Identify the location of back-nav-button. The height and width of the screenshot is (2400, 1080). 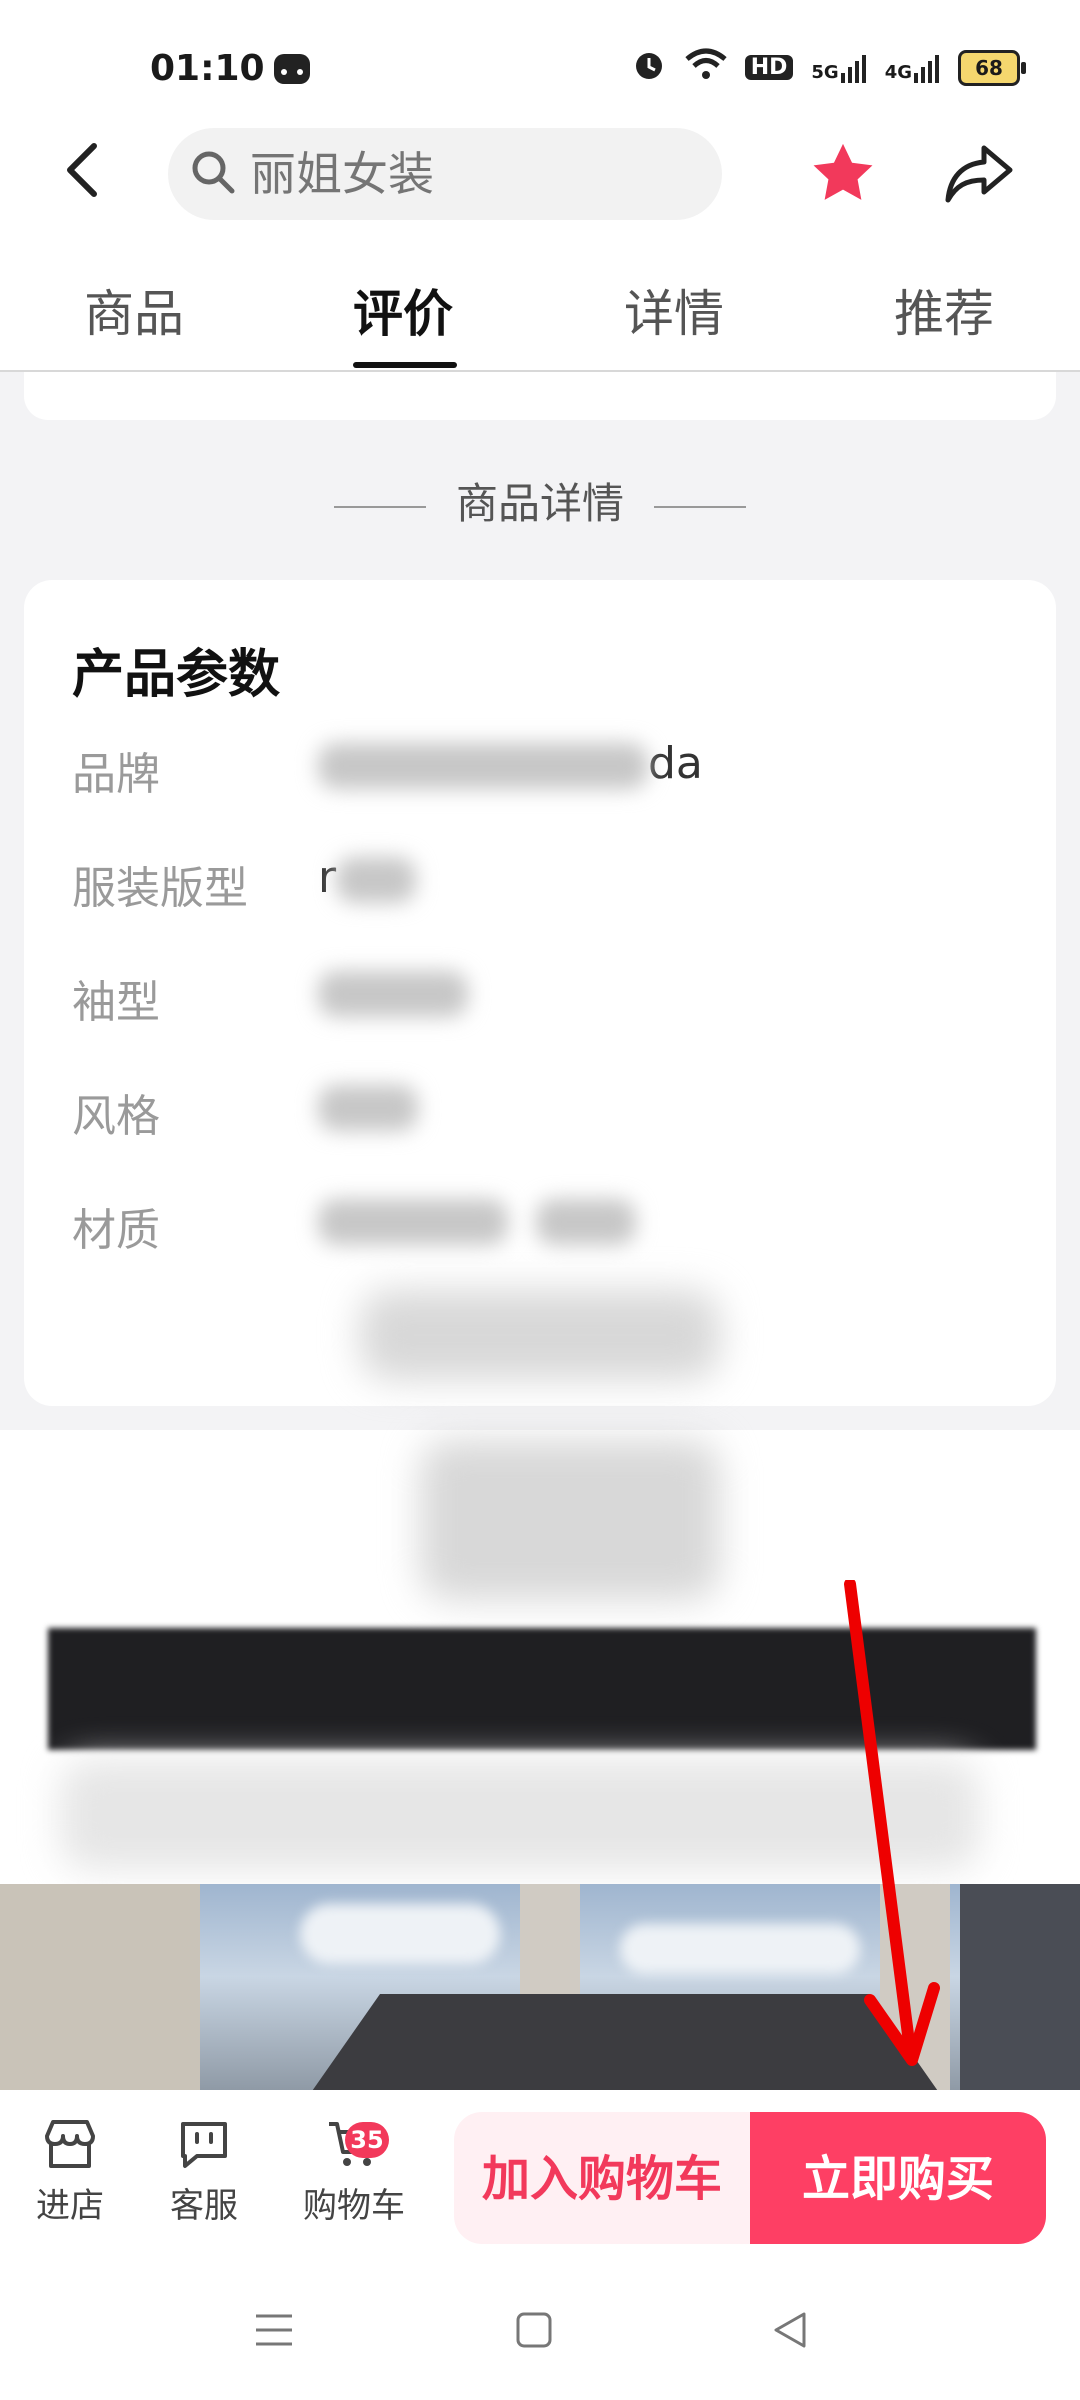
(790, 2332).